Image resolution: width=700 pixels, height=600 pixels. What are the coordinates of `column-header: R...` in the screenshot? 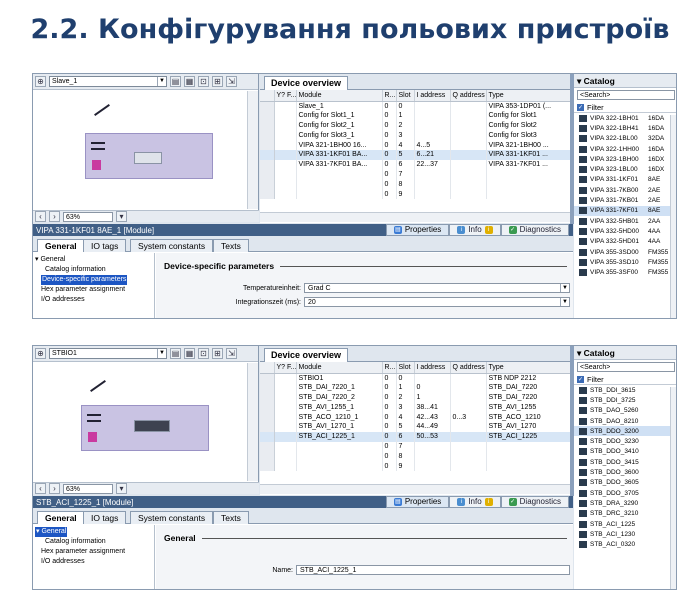 It's located at (389, 368).